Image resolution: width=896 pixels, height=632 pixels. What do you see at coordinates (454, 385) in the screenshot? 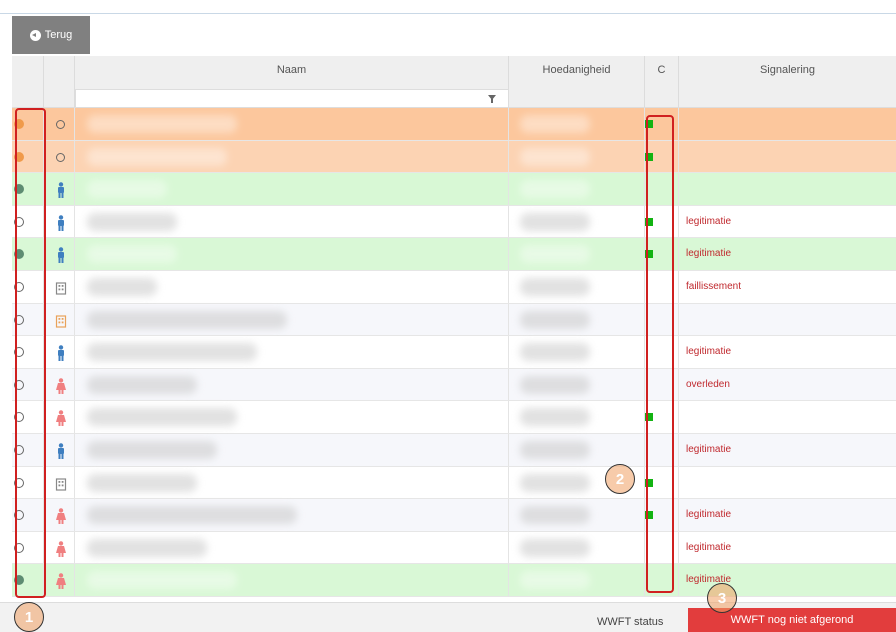
I see `table-row: overleden` at bounding box center [454, 385].